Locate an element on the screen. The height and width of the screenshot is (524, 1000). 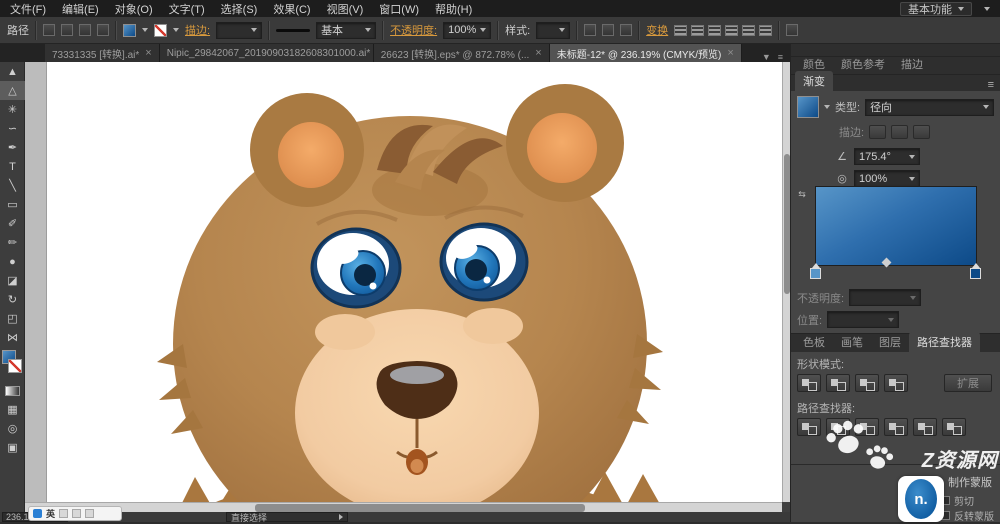
tab-brushes: 画笔 is located at coordinates (852, 342).